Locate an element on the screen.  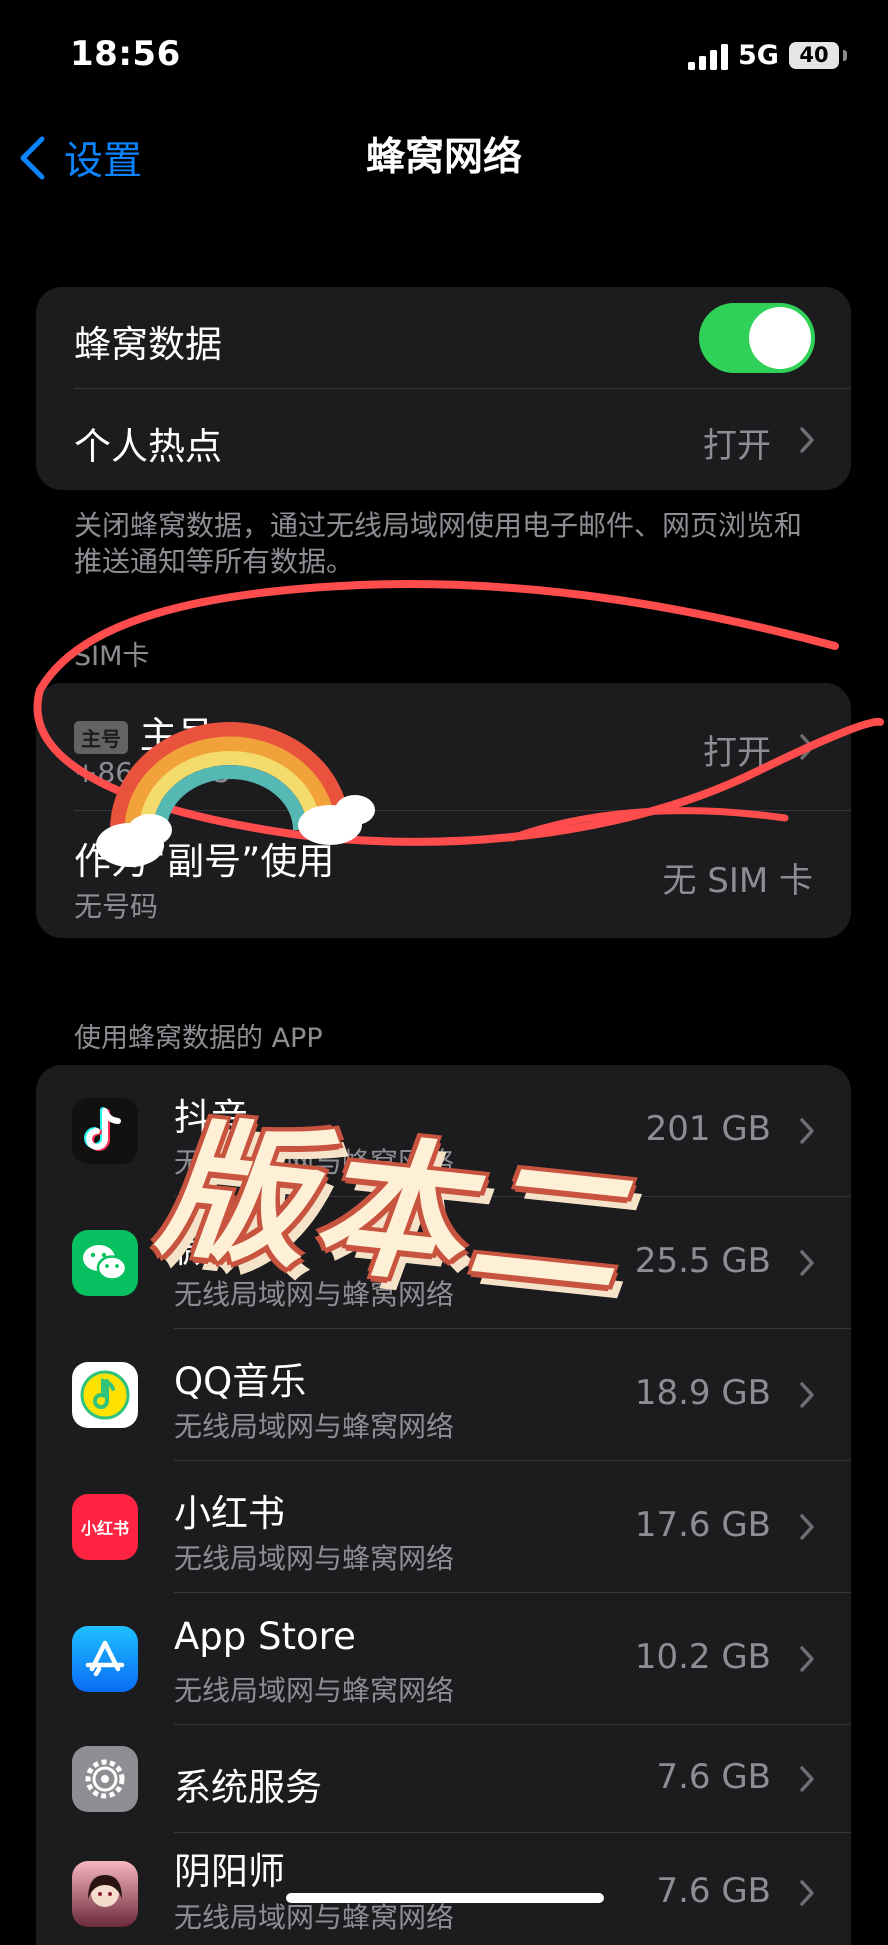
cellular-data-toggle is located at coordinates (757, 338).